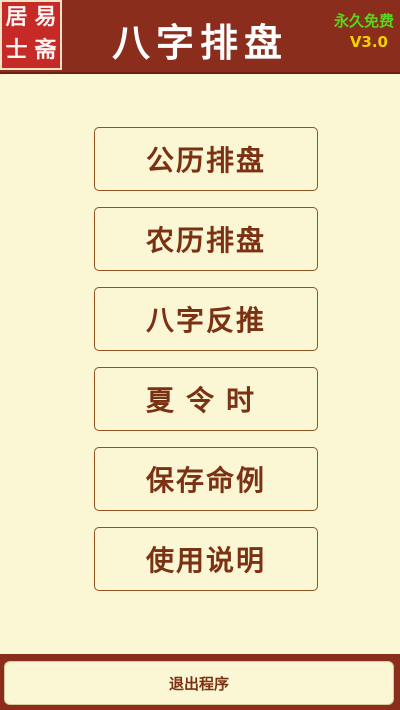  I want to click on exit-button: 退出程序, so click(199, 683).